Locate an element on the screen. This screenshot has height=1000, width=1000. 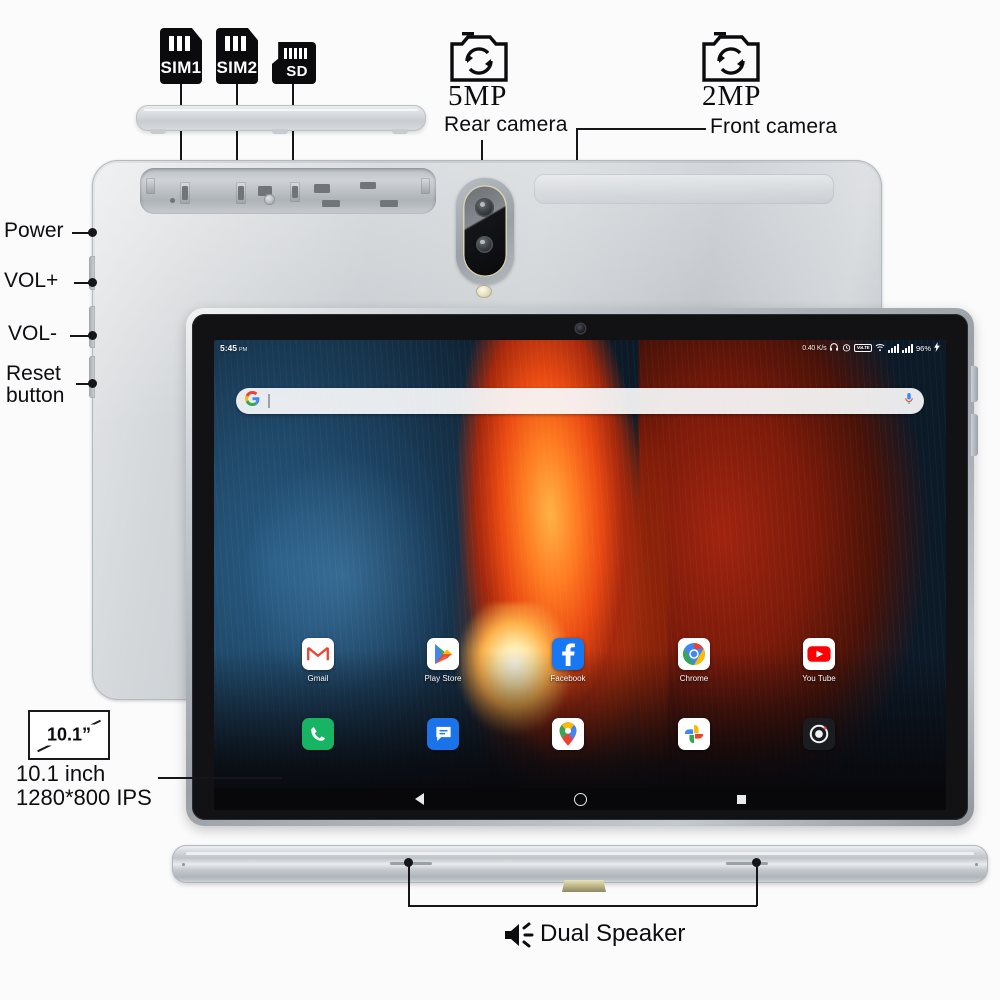
front-camera-mp: 2MP is located at coordinates (732, 96).